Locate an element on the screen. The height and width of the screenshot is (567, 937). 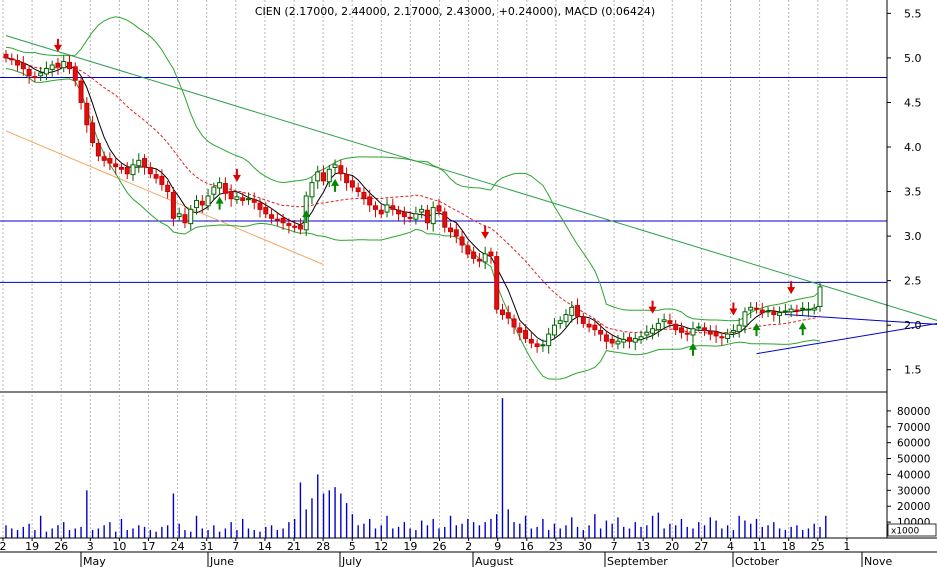
date-tick-label-6: 24 is located at coordinates (178, 546).